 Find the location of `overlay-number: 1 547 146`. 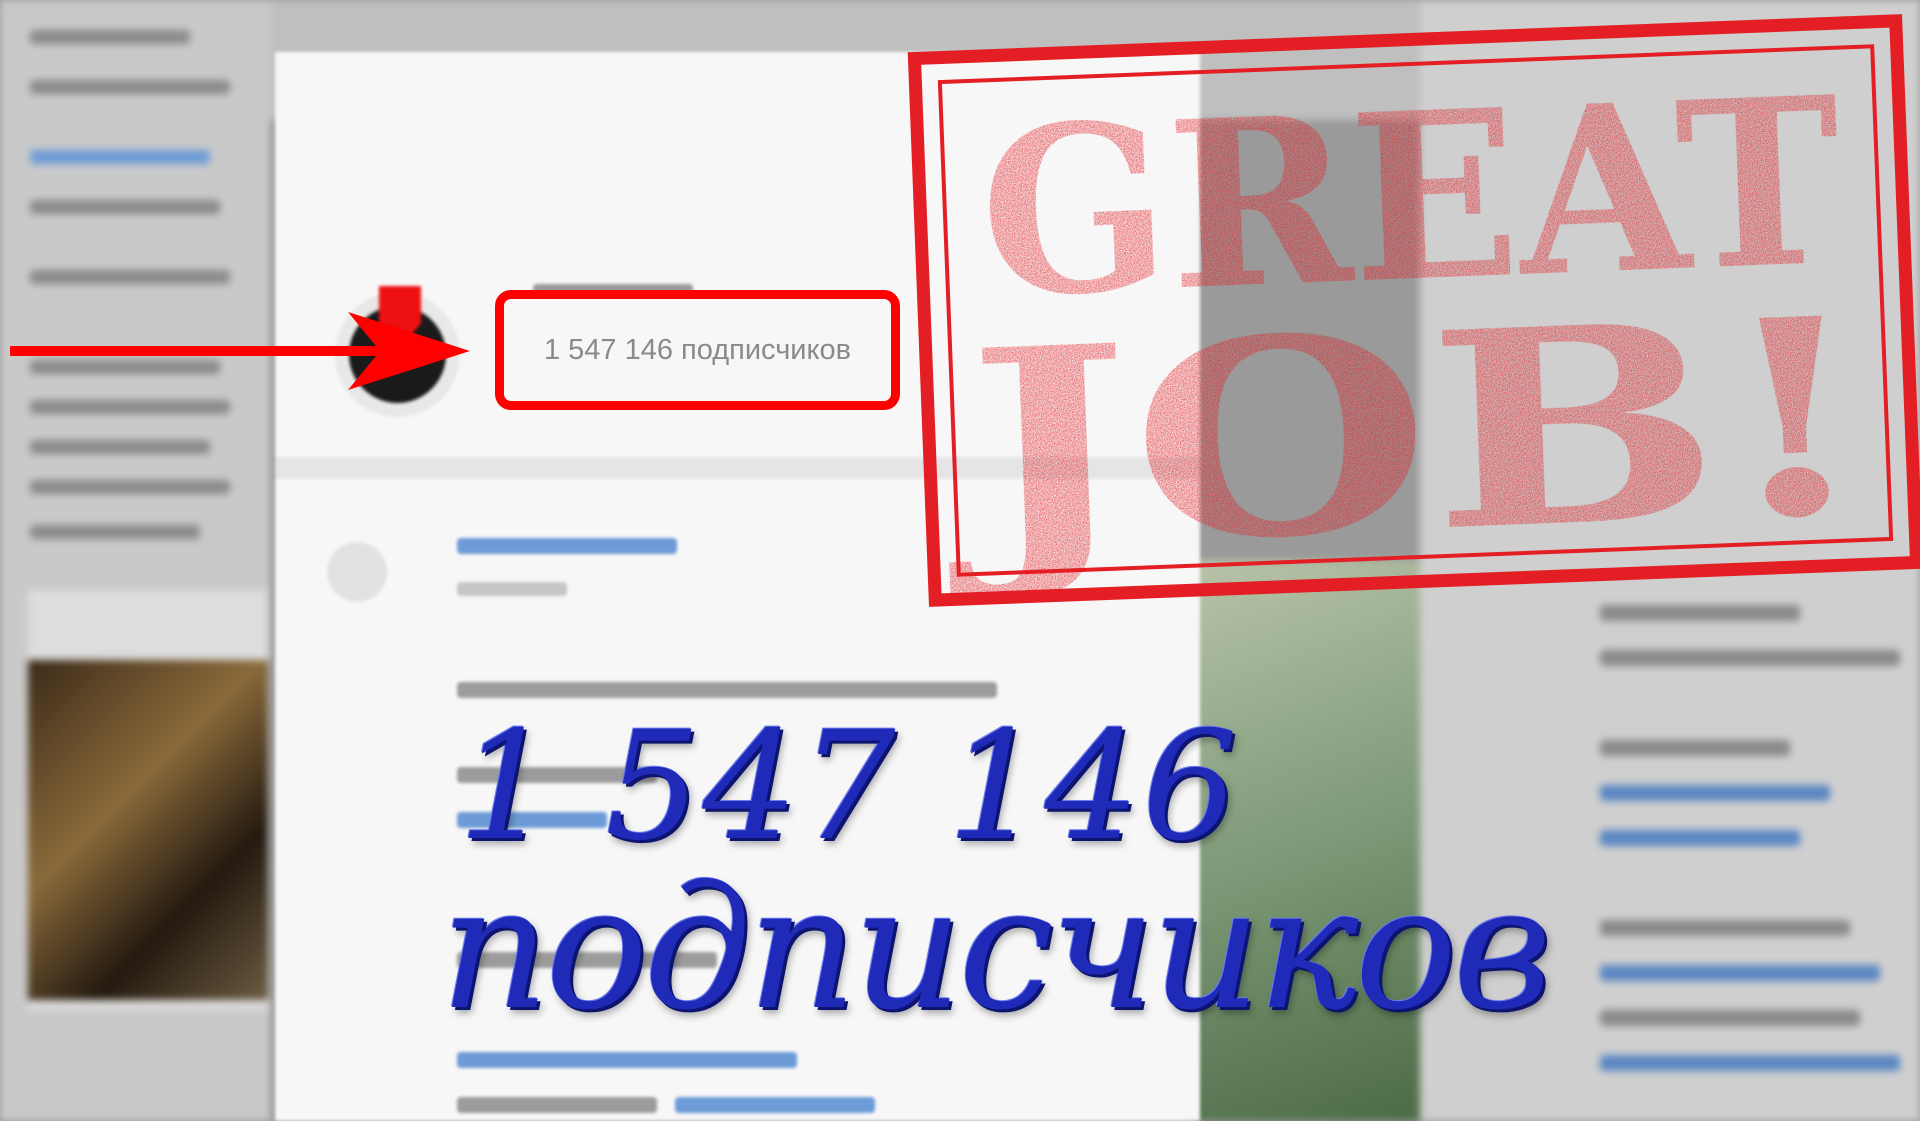

overlay-number: 1 547 146 is located at coordinates (849, 787).